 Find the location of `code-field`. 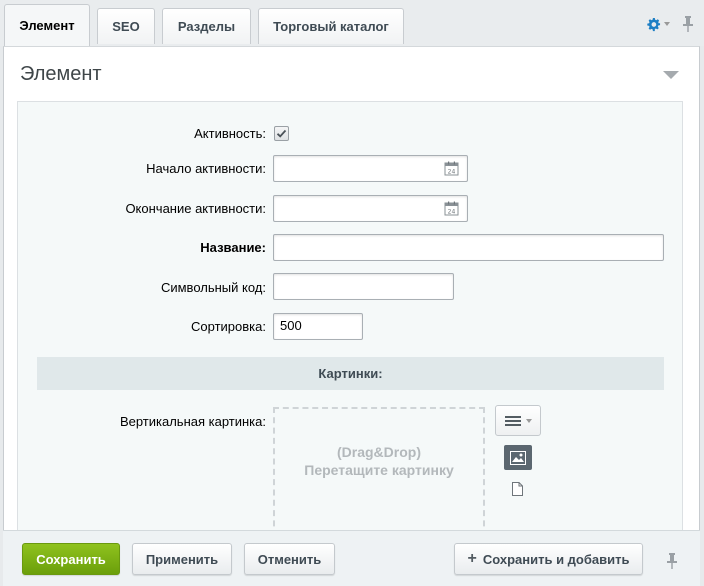

code-field is located at coordinates (363, 286).